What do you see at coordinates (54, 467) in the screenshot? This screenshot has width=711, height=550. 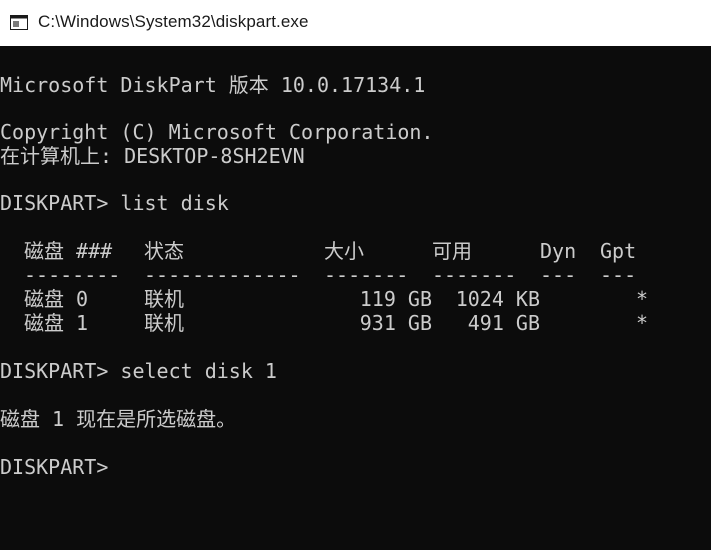 I see `current-prompt: DISKPART>` at bounding box center [54, 467].